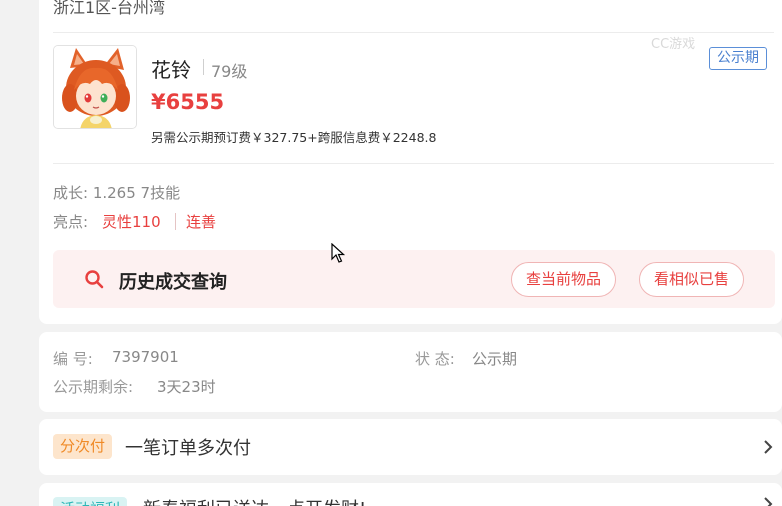 This screenshot has height=506, width=782. What do you see at coordinates (145, 357) in the screenshot?
I see `id-value: 7397901` at bounding box center [145, 357].